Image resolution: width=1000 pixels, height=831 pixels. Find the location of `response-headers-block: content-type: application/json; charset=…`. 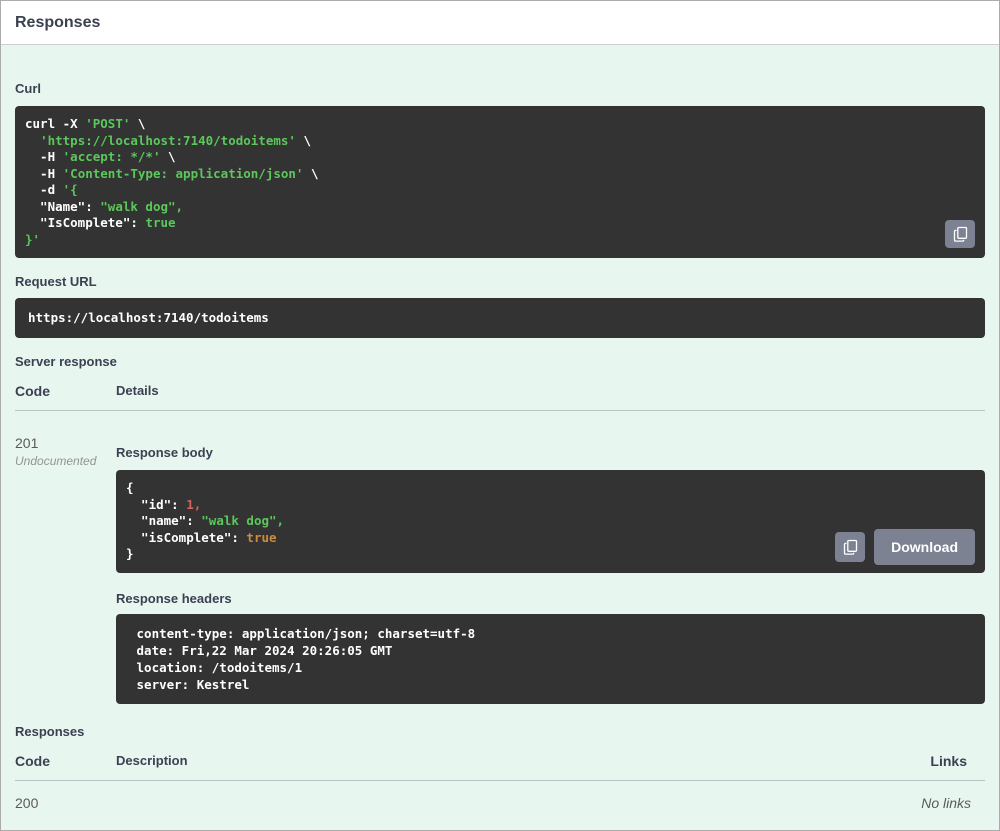

response-headers-block: content-type: application/json; charset=… is located at coordinates (550, 658).